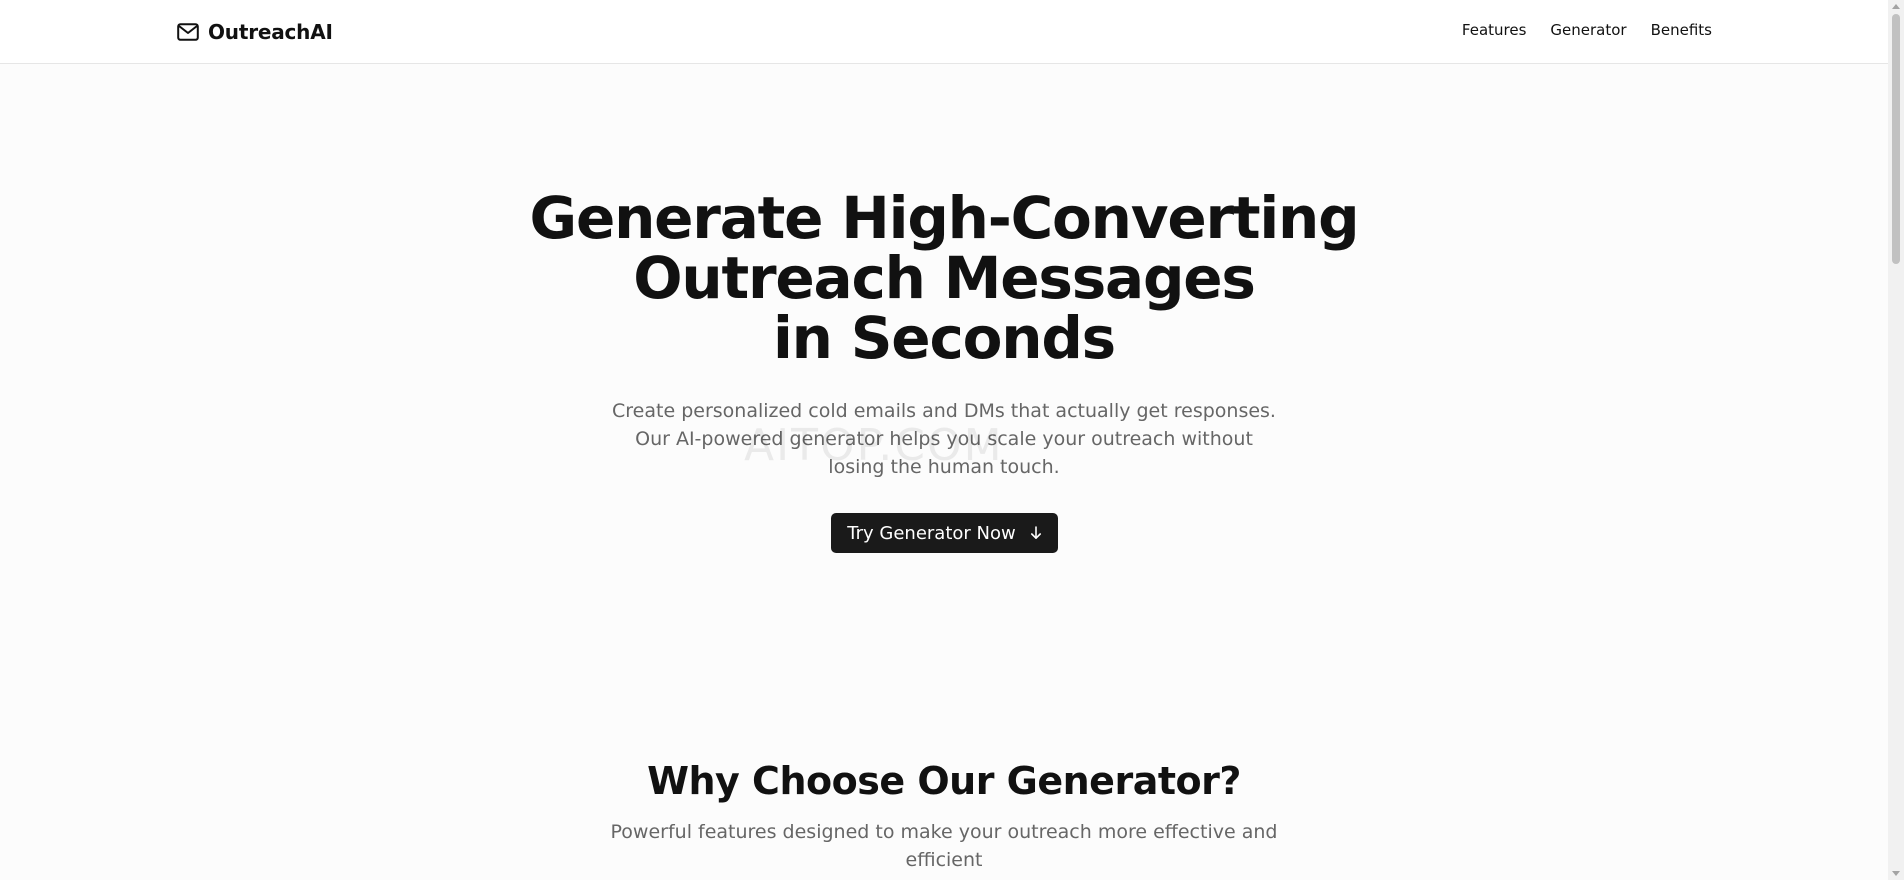 Image resolution: width=1904 pixels, height=880 pixels. What do you see at coordinates (944, 781) in the screenshot?
I see `features-title: Why Choose Our Generator?` at bounding box center [944, 781].